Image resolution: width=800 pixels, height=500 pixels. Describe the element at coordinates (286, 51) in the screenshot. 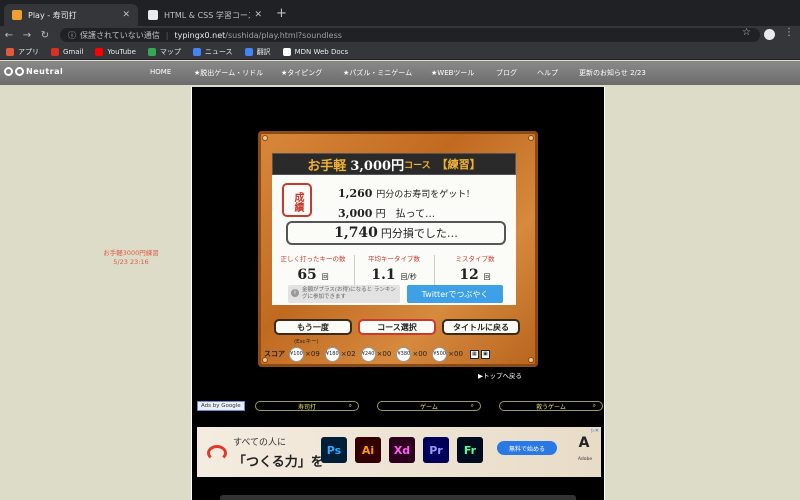

I see `mdn-icon` at that location.